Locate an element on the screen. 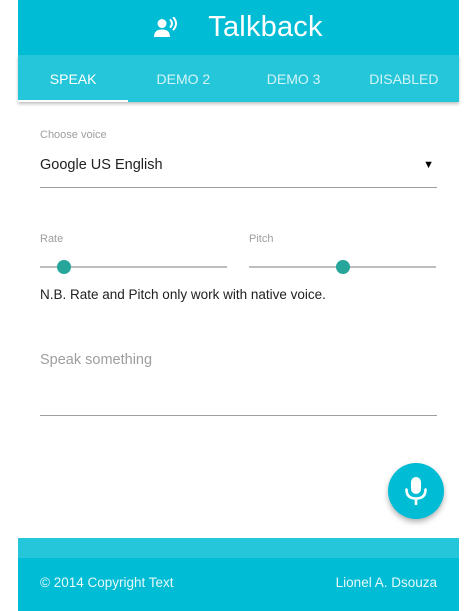  tab-disabled: DISABLED is located at coordinates (404, 78).